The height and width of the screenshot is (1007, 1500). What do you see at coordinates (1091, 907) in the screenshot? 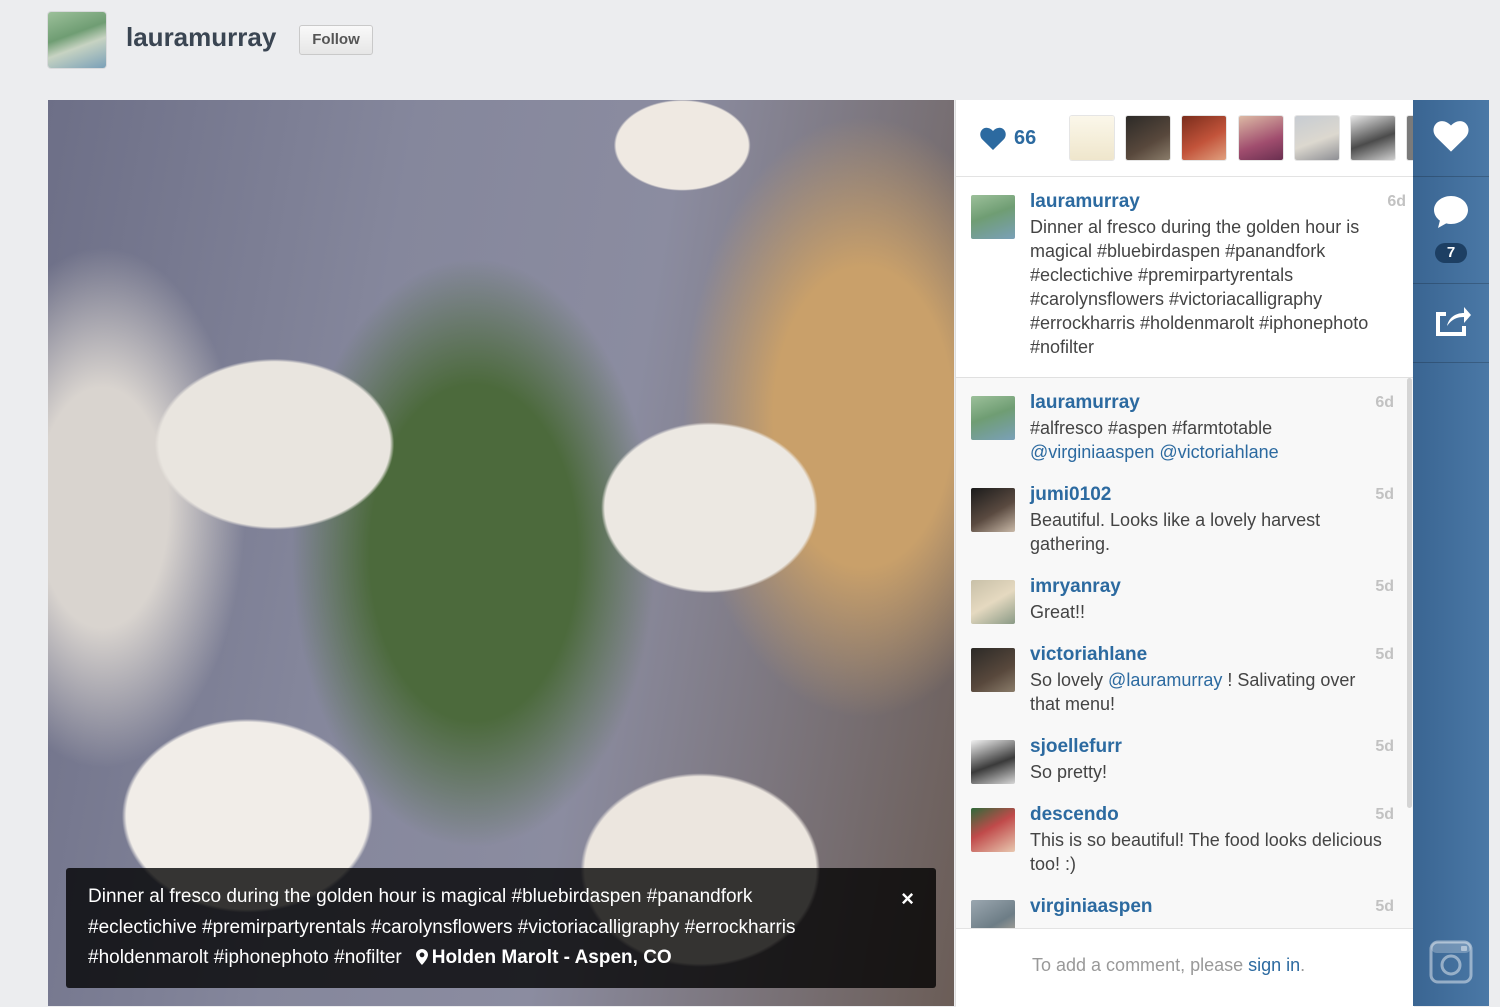
I see `comment-username: virginiaaspen` at bounding box center [1091, 907].